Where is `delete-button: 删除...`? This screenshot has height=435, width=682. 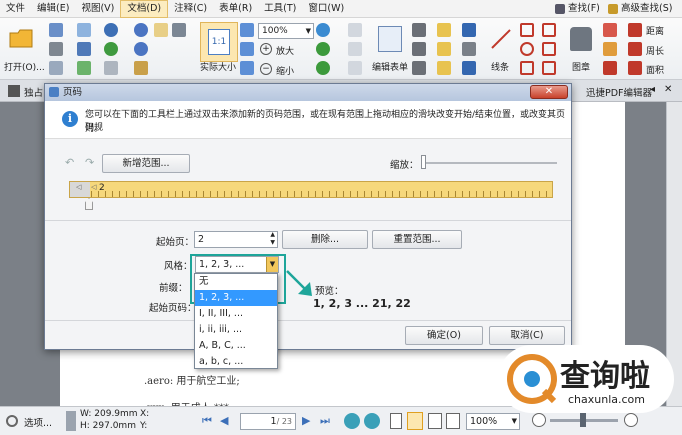 delete-button: 删除... is located at coordinates (325, 239).